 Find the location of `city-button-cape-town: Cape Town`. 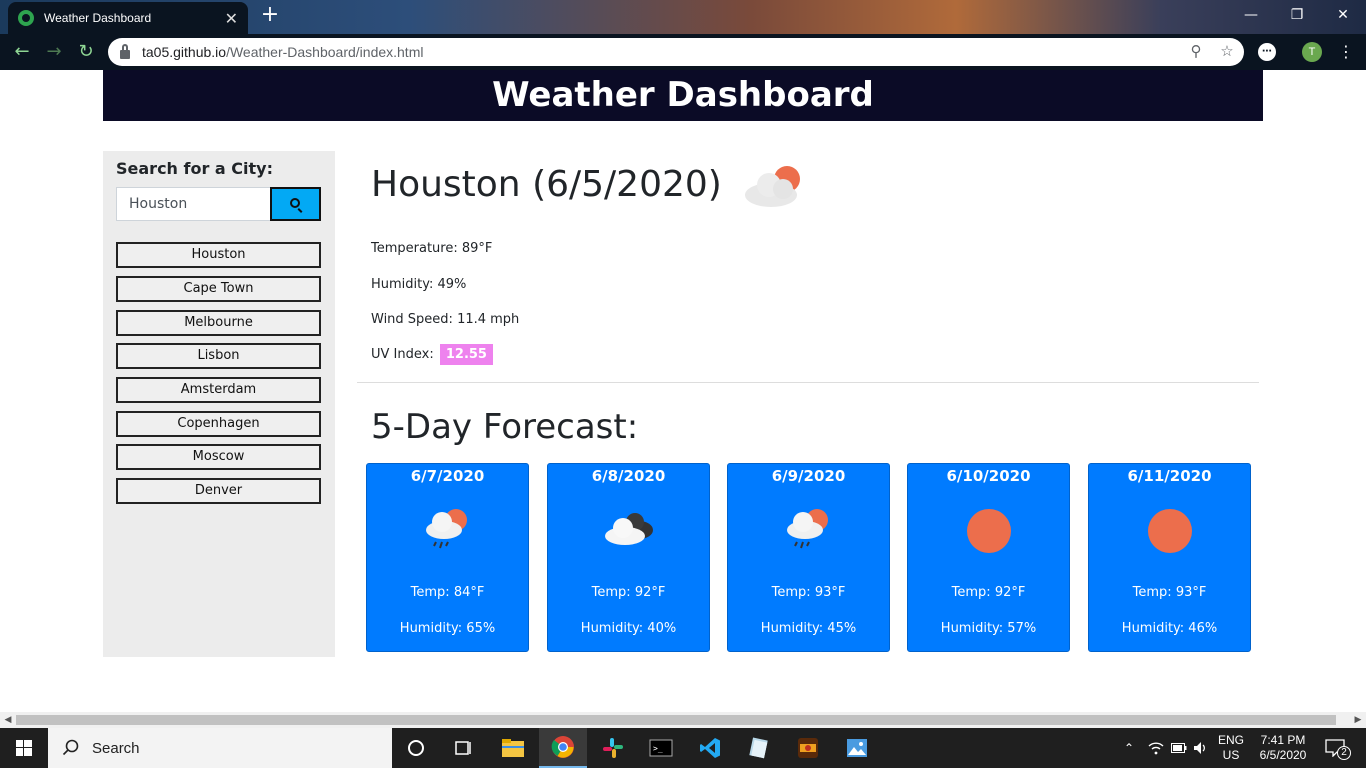

city-button-cape-town: Cape Town is located at coordinates (218, 289).